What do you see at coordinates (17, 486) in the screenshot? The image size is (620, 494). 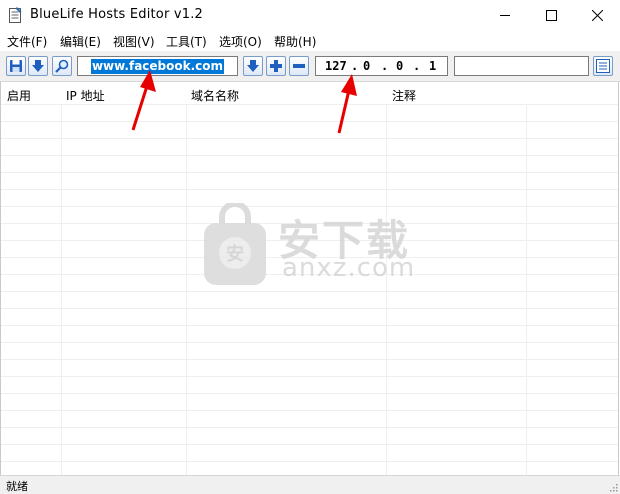 I see `status-text: 就绪` at bounding box center [17, 486].